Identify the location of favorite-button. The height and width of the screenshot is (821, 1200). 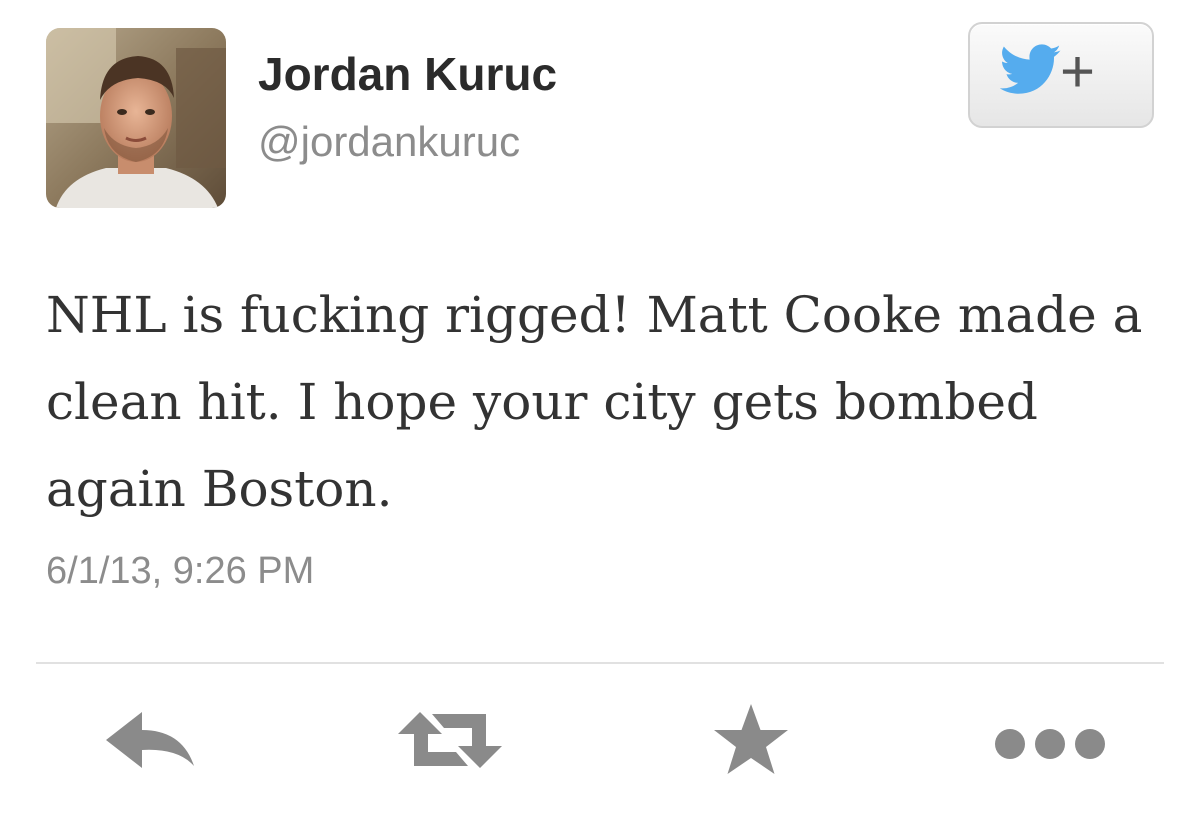
(751, 748).